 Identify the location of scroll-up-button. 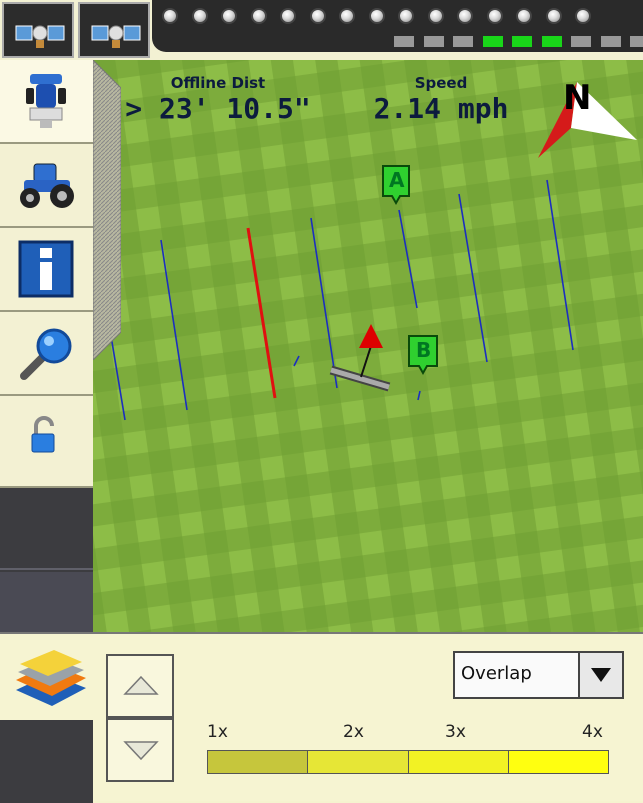
(140, 686).